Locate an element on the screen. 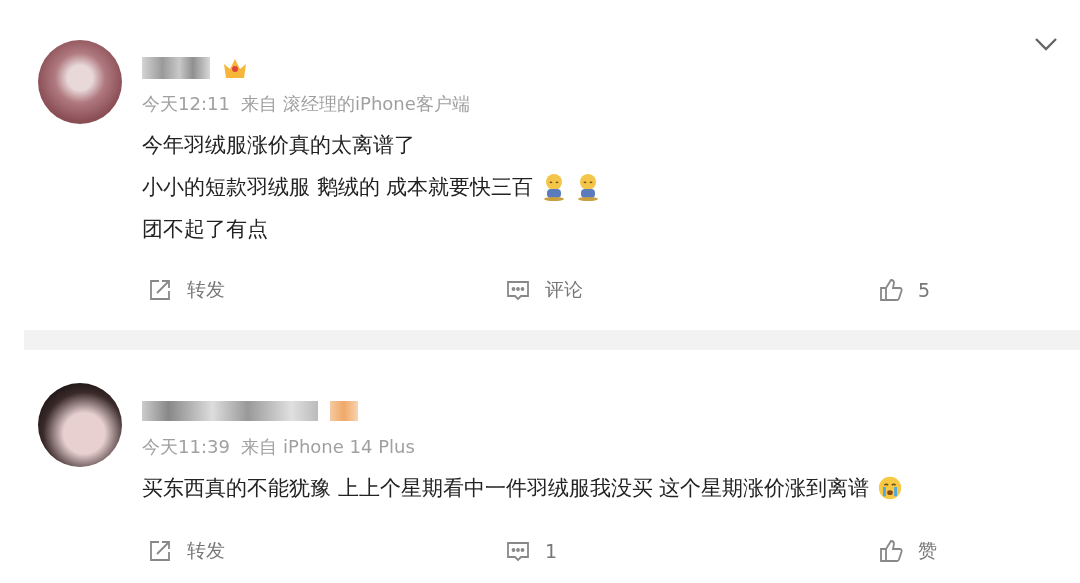 This screenshot has width=1080, height=583. comment-button: 1 is located at coordinates (531, 551).